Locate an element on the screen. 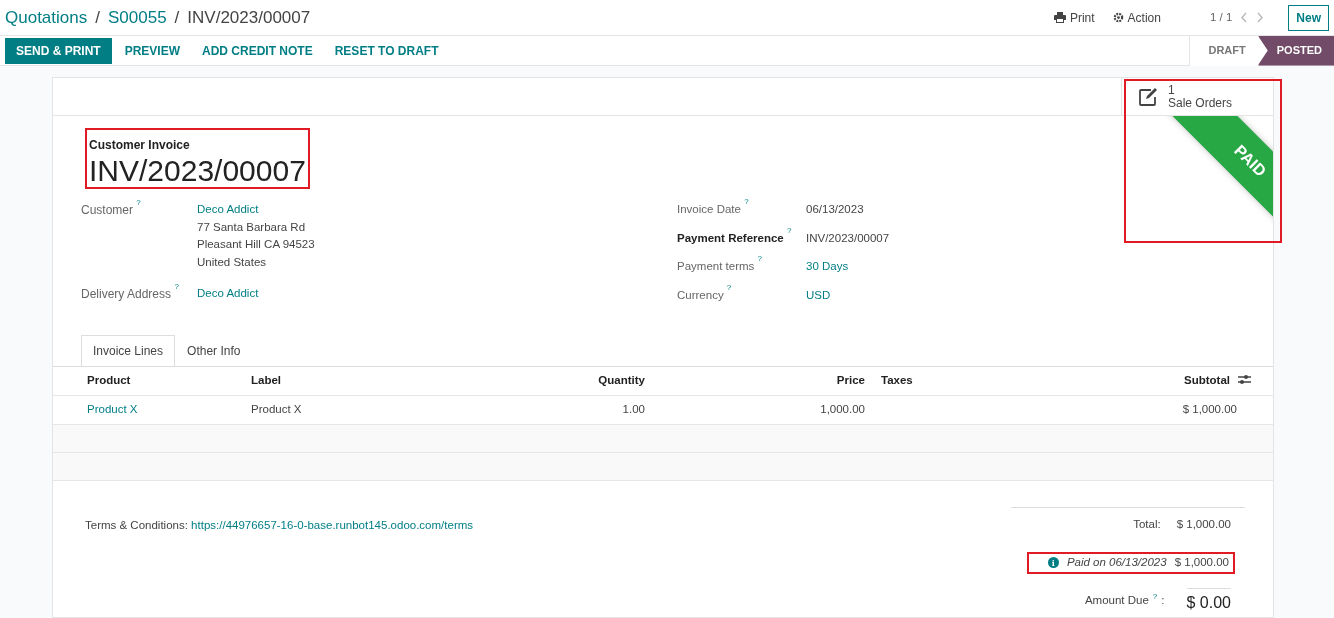  breadcrumb-link: S00055 is located at coordinates (137, 17).